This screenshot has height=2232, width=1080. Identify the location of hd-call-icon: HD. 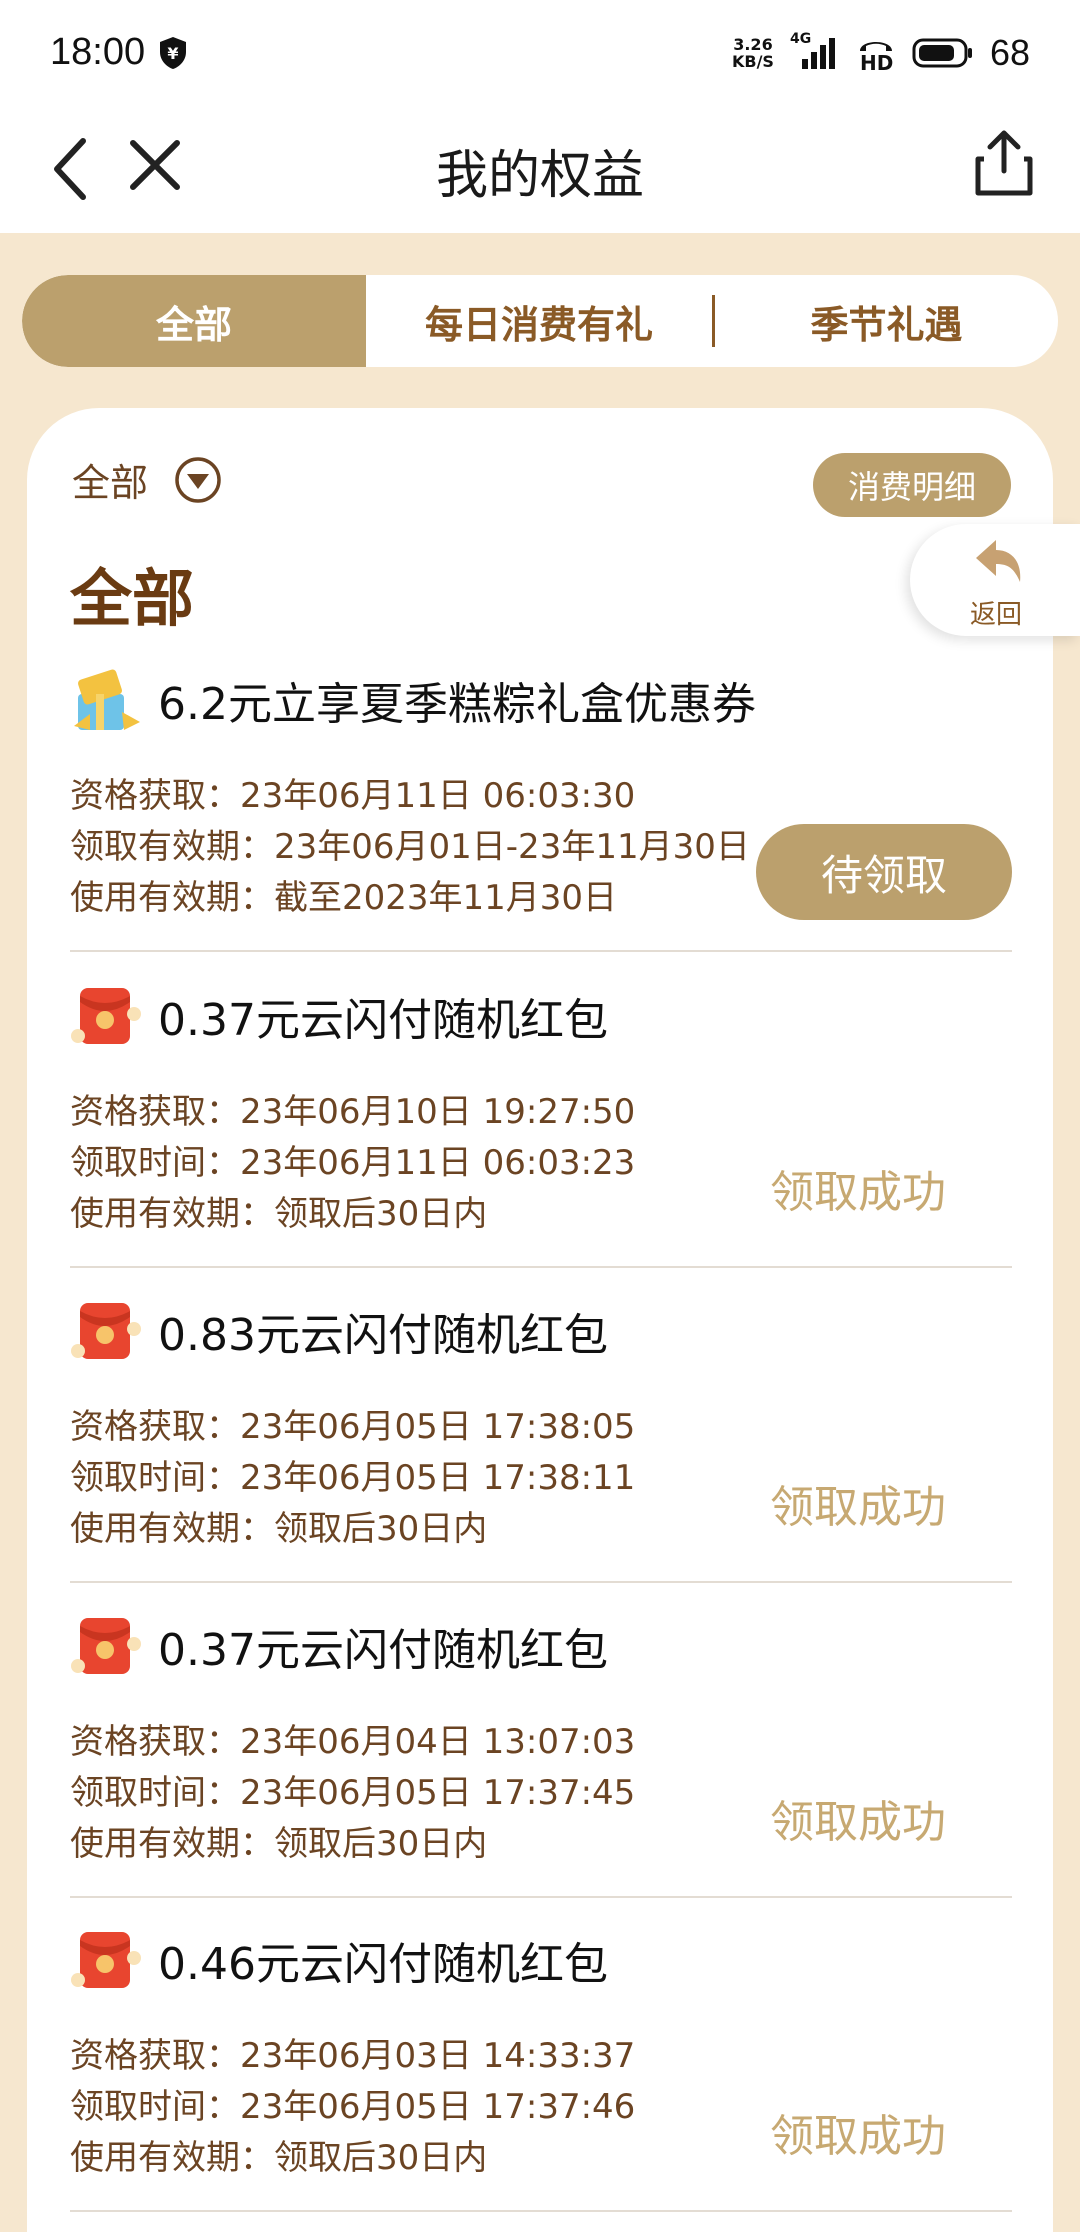
(876, 54).